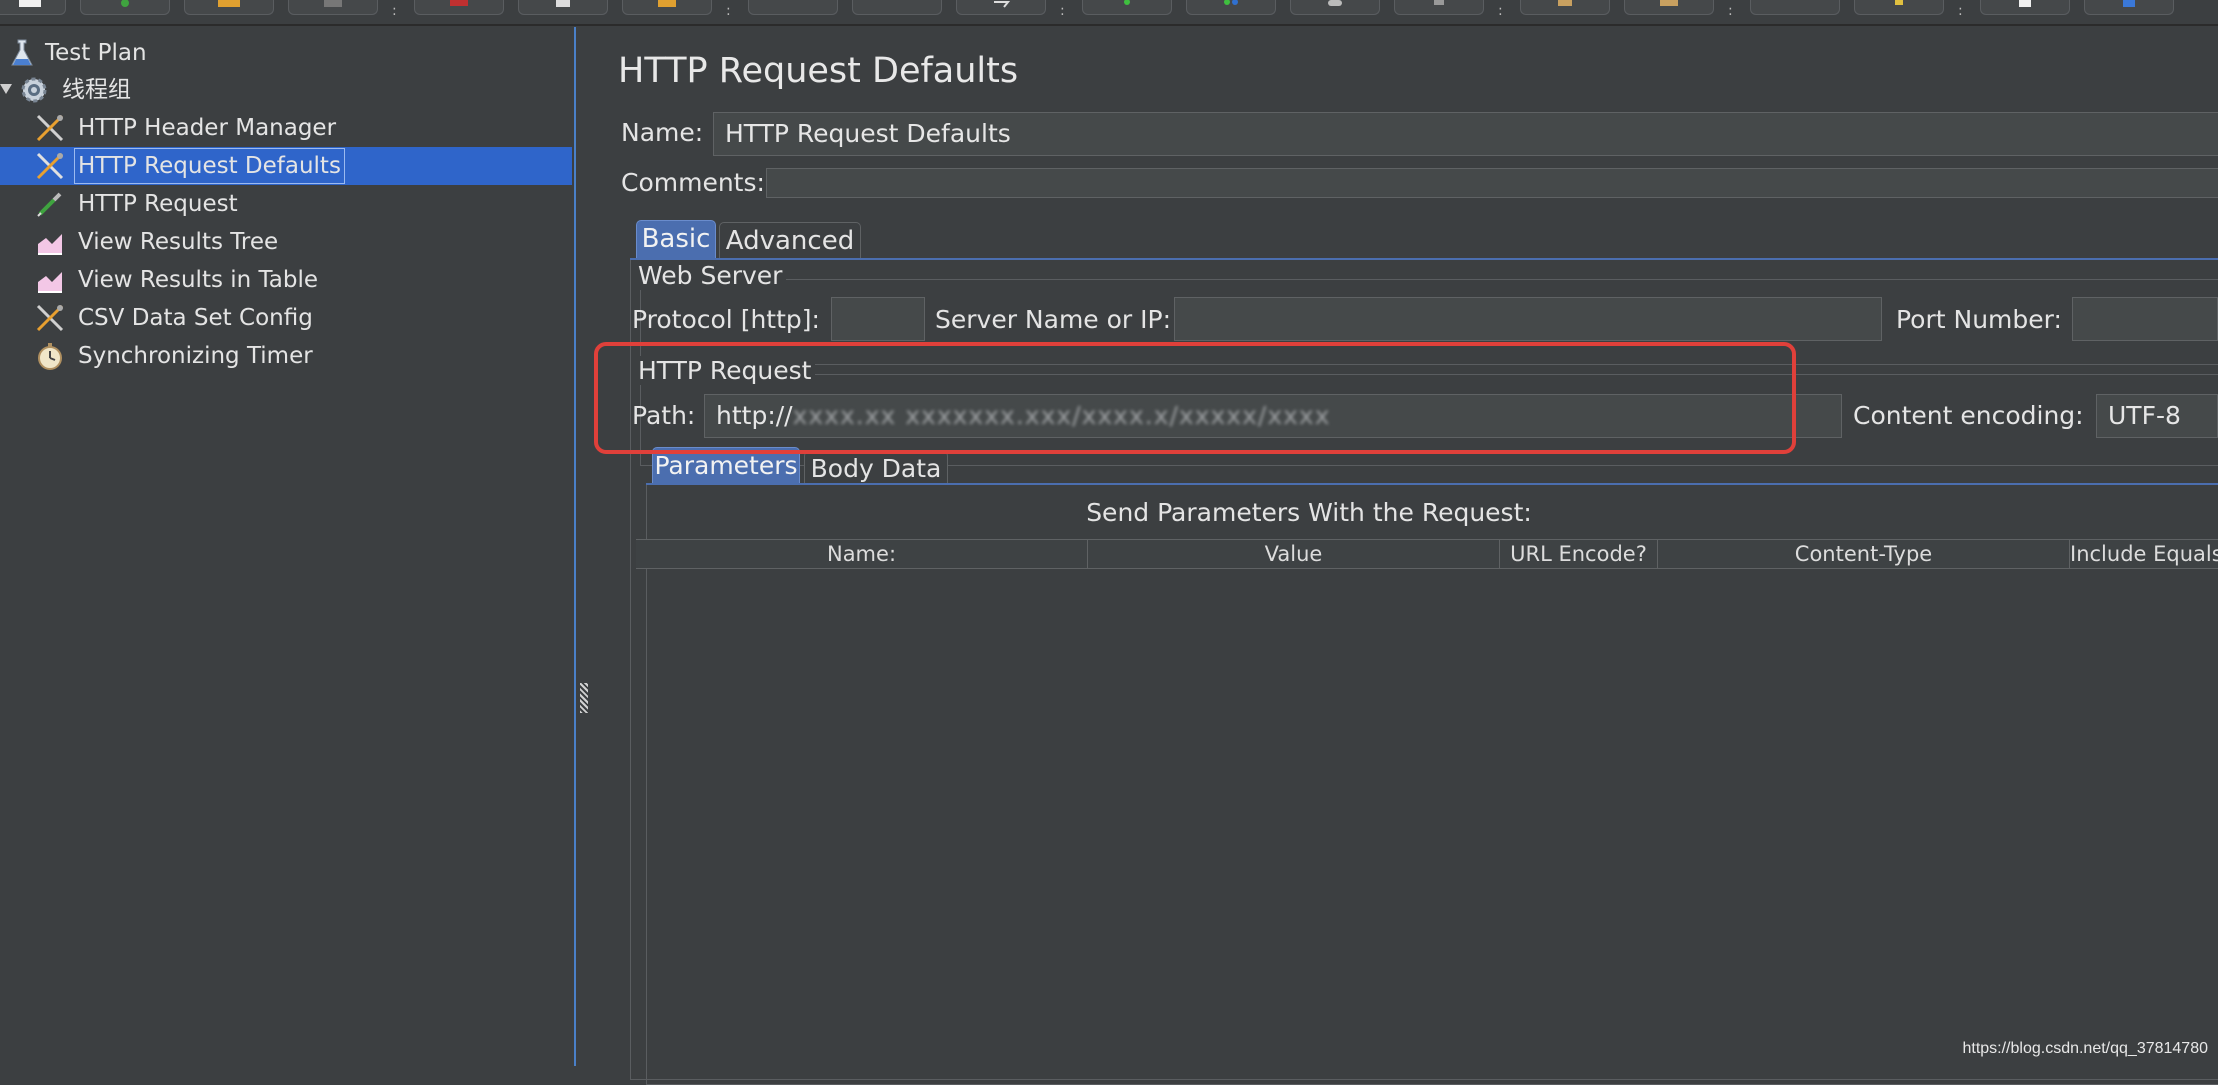  What do you see at coordinates (286, 166) in the screenshot?
I see `tree-item-http-request-defaults: HTTP Request Defaults` at bounding box center [286, 166].